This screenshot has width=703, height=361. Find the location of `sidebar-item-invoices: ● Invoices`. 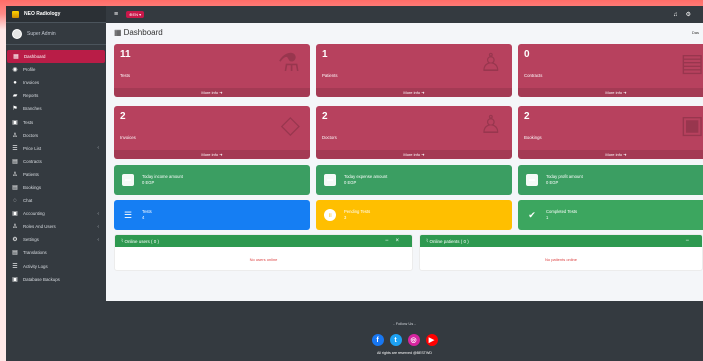

sidebar-item-invoices: ● Invoices is located at coordinates (56, 82).